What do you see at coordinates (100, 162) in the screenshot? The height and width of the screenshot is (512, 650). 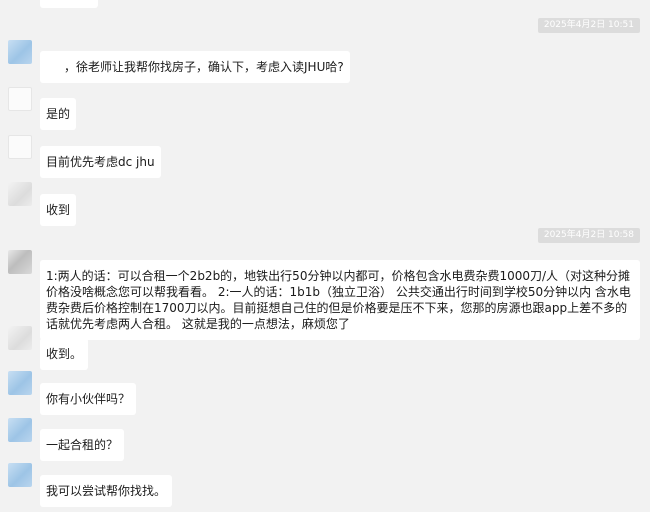 I see `message-bubble: 目前优先考虑dc jhu` at bounding box center [100, 162].